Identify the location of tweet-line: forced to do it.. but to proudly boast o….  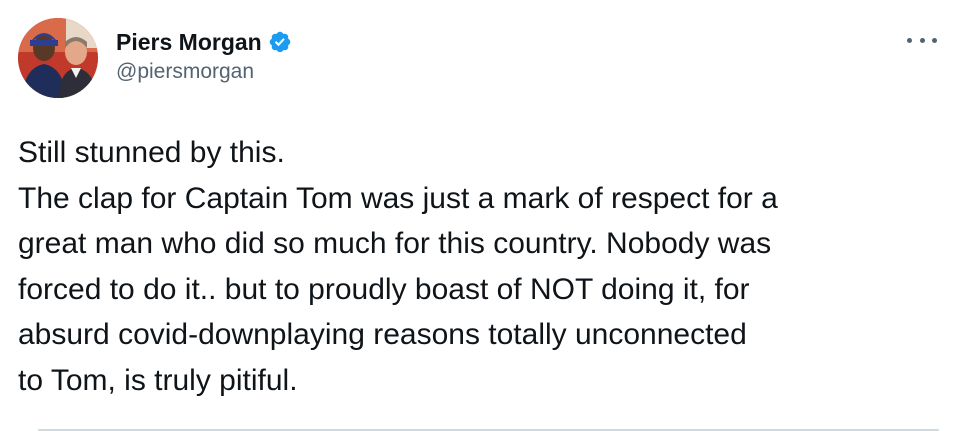
(384, 289).